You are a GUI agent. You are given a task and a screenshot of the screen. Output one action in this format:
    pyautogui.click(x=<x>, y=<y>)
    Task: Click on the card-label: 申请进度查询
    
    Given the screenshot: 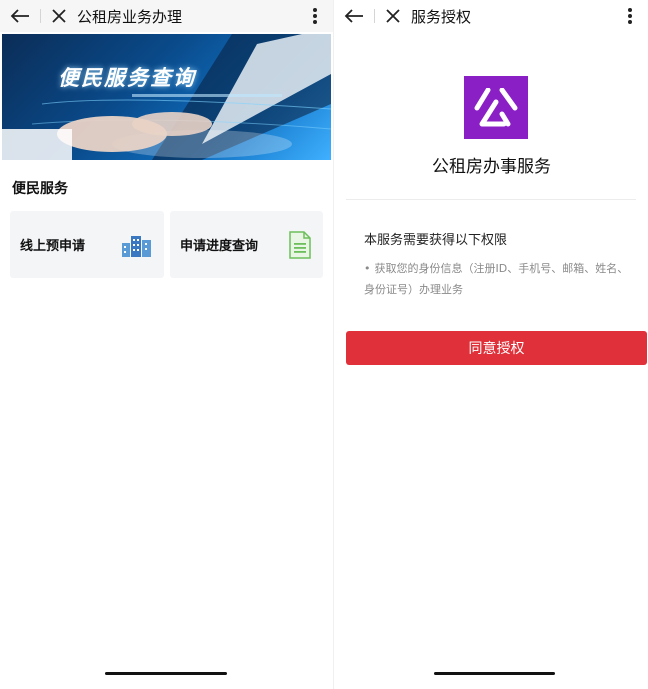 What is the action you would take?
    pyautogui.click(x=219, y=246)
    